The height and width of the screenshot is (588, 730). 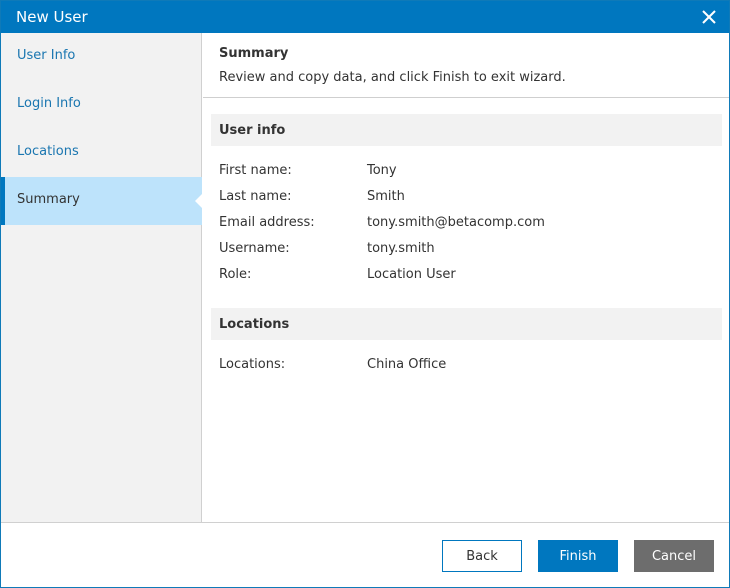 I want to click on field-label: Role:, so click(x=235, y=274).